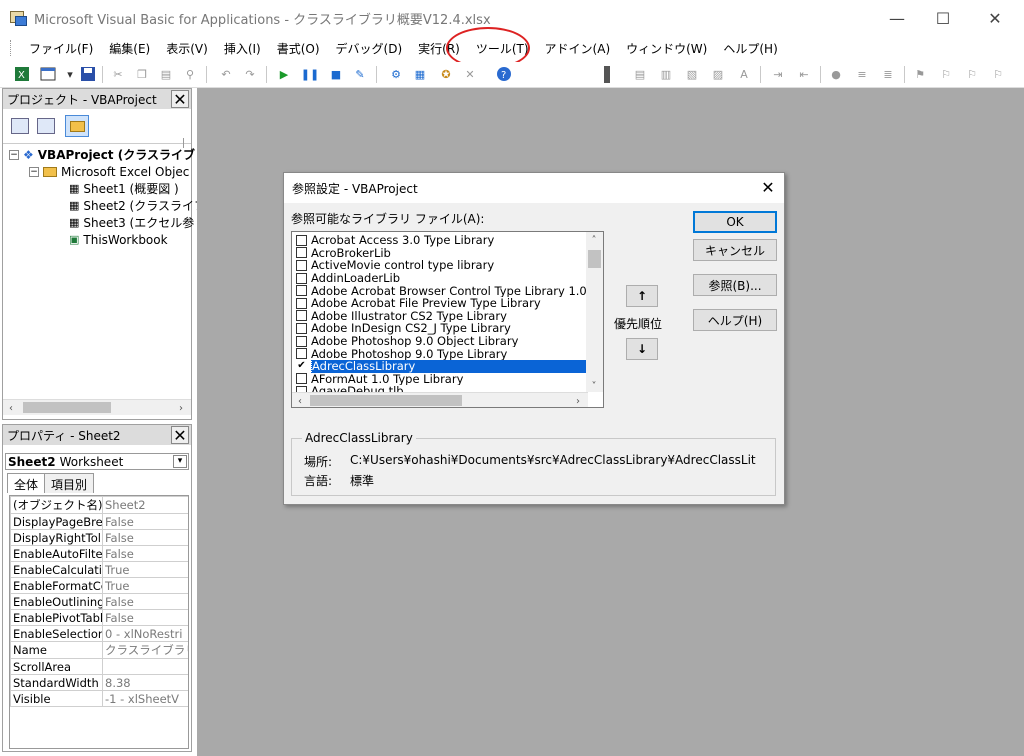 The width and height of the screenshot is (1024, 756). I want to click on menu-insert: 挿入(I), so click(242, 48).